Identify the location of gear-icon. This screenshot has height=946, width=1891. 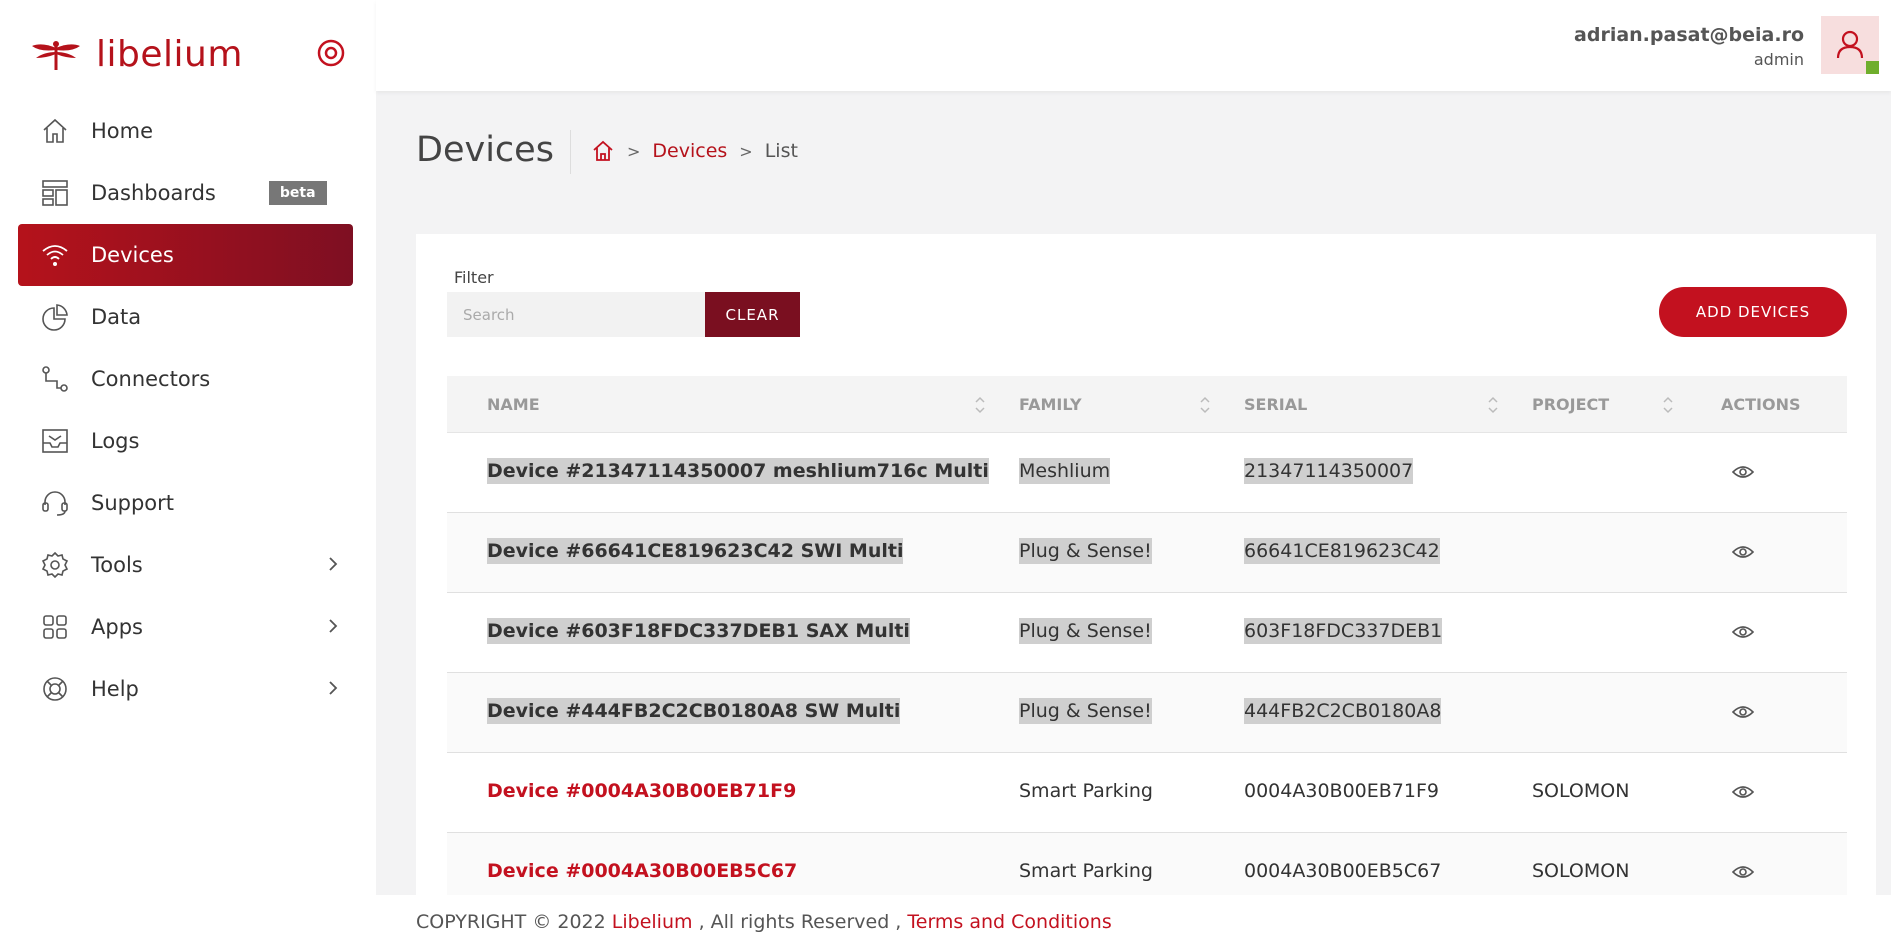
(55, 565).